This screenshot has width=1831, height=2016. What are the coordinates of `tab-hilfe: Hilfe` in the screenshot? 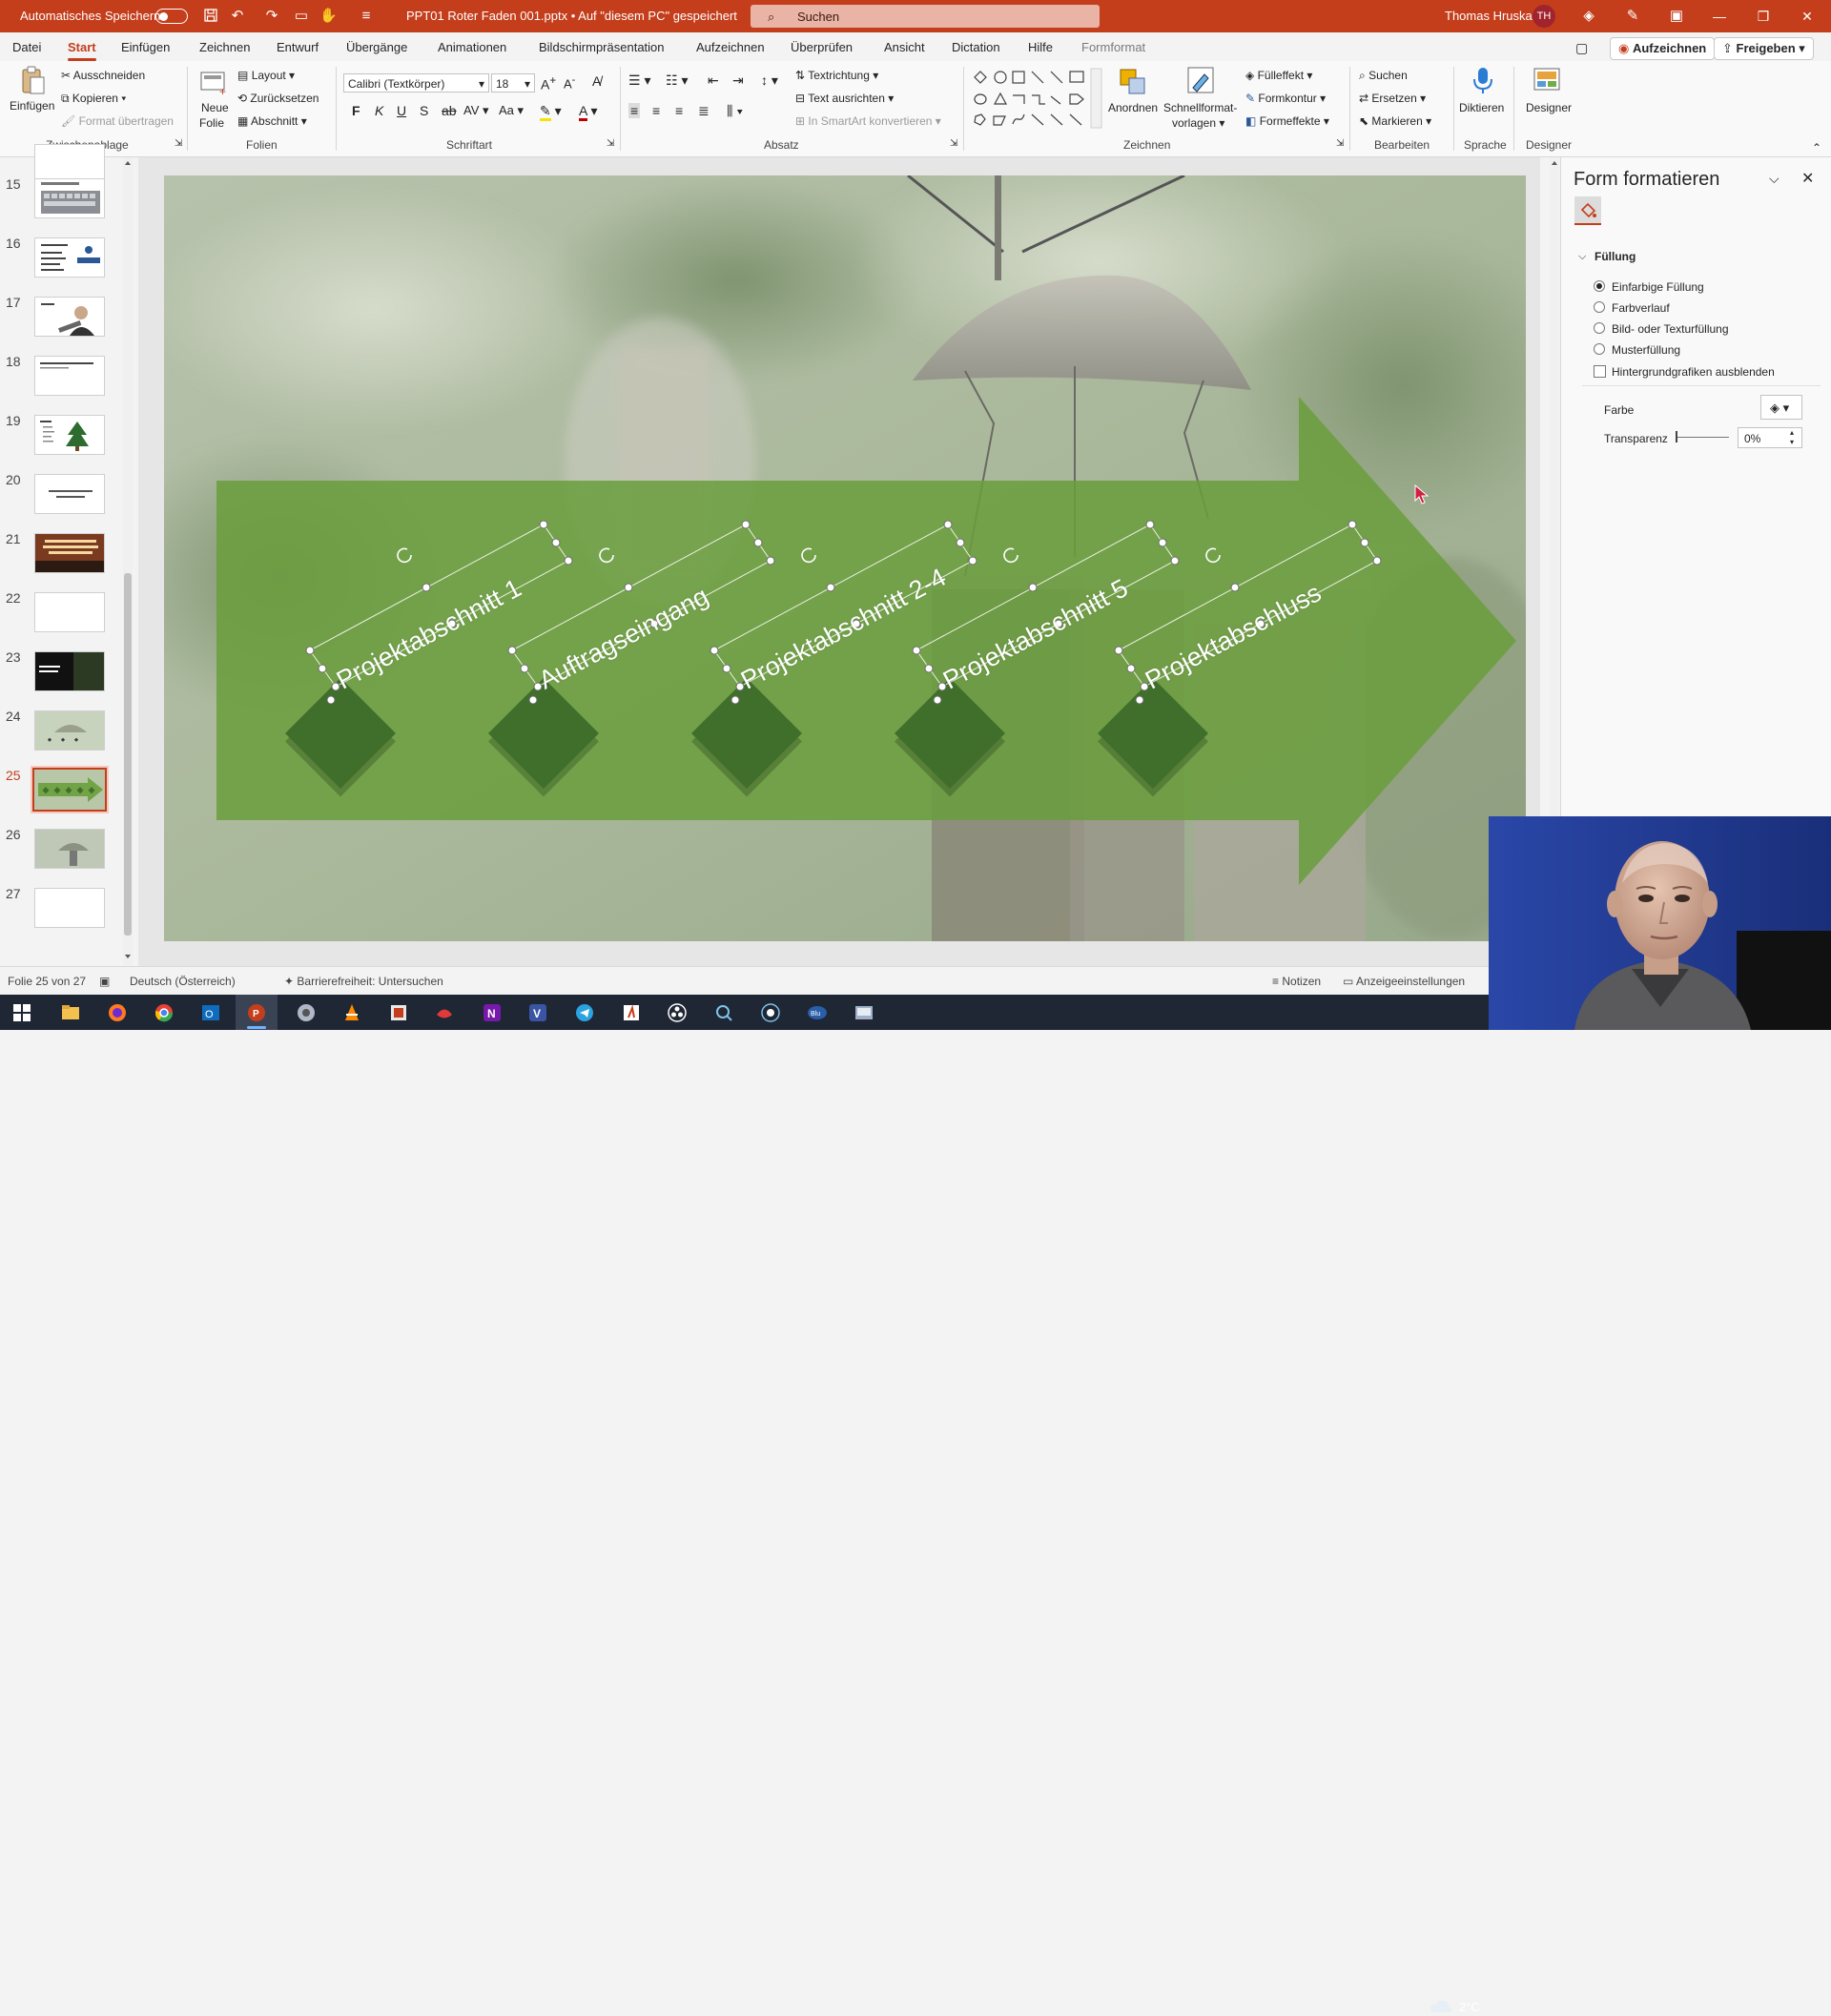 It's located at (1040, 47).